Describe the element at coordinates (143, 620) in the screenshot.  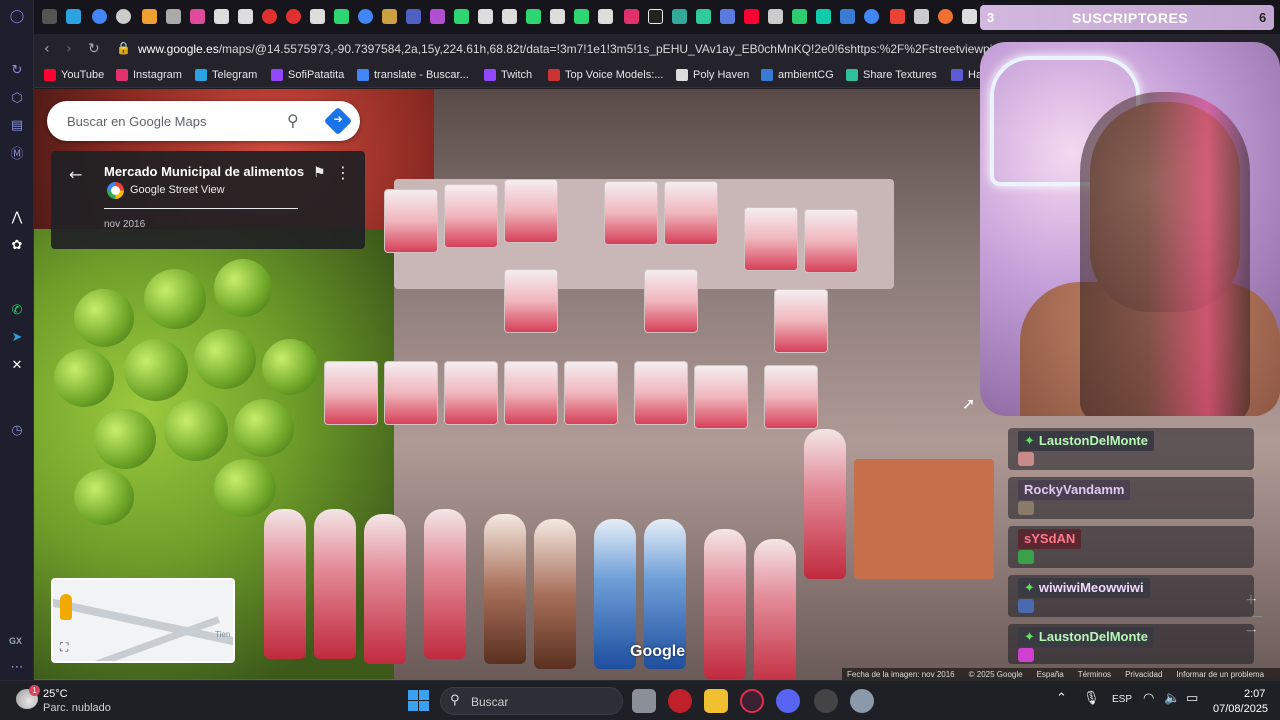
I see `minimap: Tien ⛶` at that location.